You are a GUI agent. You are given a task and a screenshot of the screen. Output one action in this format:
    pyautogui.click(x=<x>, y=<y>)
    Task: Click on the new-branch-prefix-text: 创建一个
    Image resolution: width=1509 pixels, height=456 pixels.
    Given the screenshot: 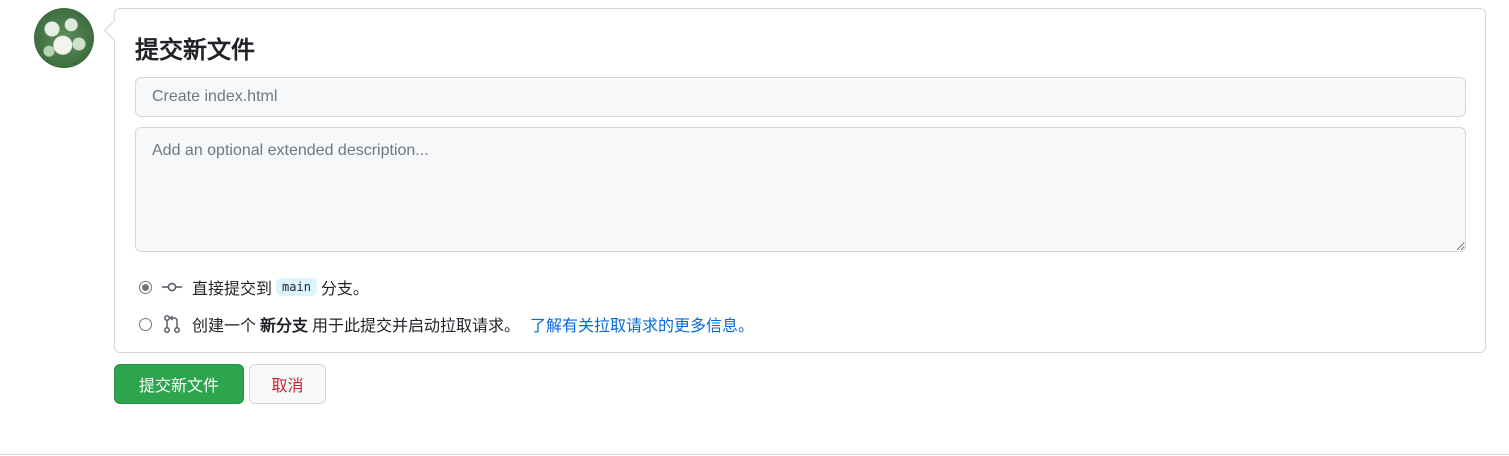 What is the action you would take?
    pyautogui.click(x=224, y=326)
    